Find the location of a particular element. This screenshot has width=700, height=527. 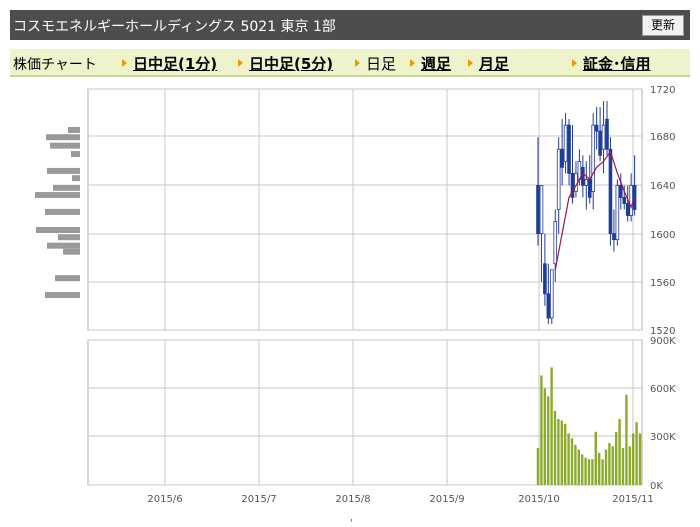

x-axis-tick: 2015/6 is located at coordinates (164, 499).